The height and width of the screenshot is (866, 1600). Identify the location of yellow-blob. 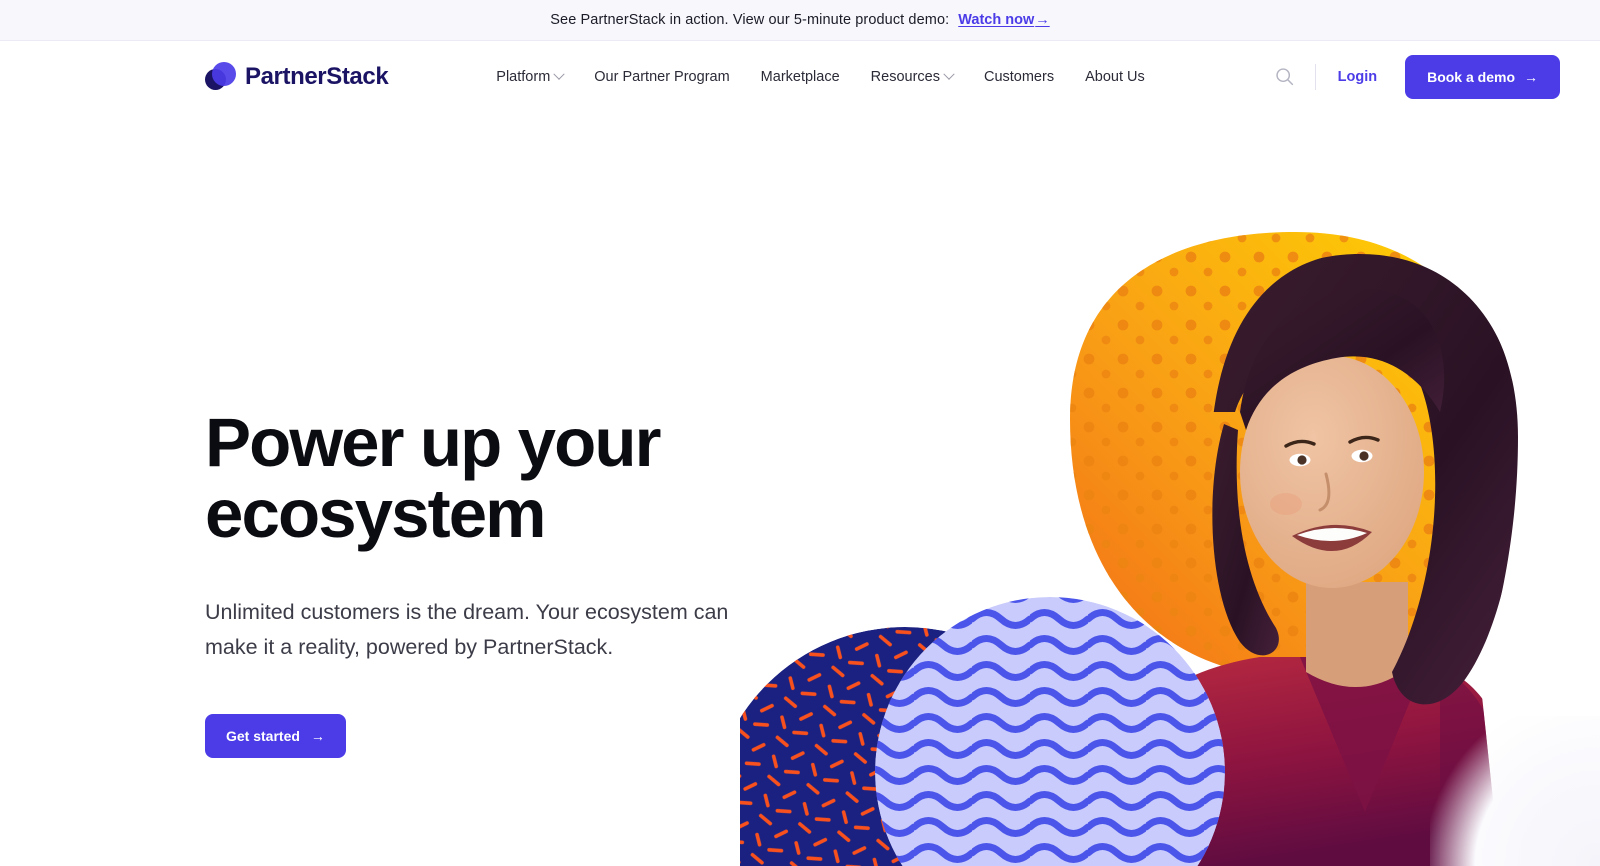
(1290, 454).